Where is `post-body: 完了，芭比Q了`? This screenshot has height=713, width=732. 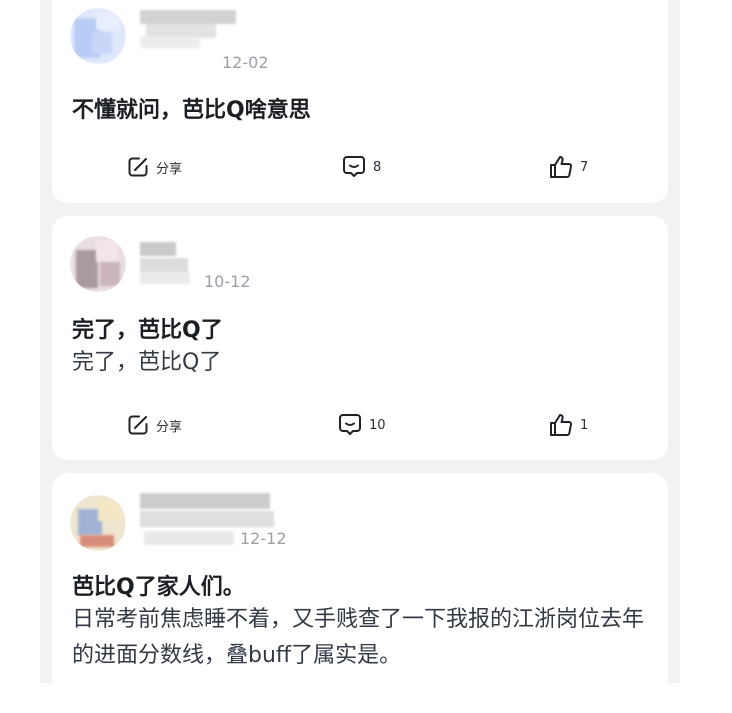
post-body: 完了，芭比Q了 is located at coordinates (147, 362).